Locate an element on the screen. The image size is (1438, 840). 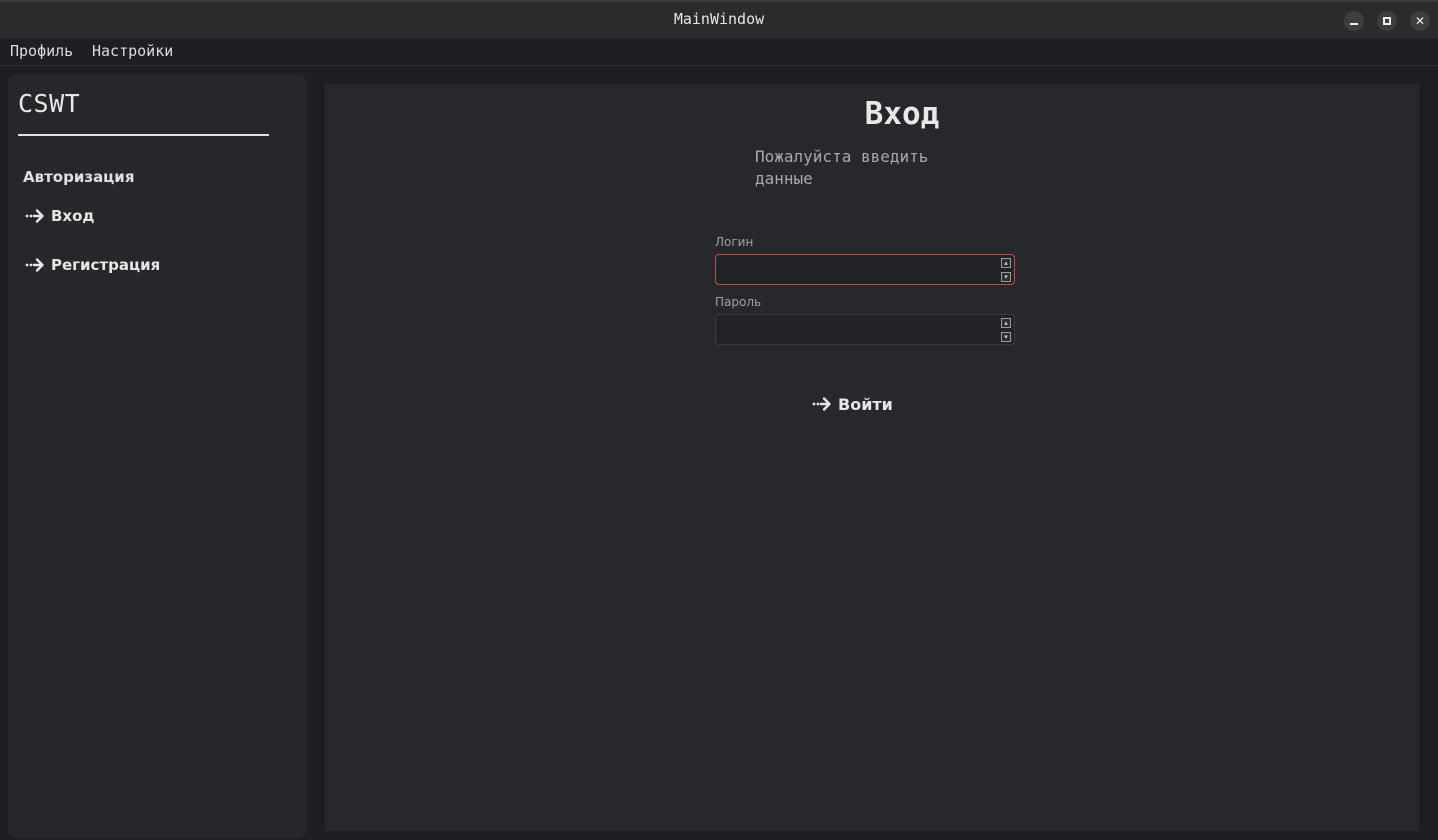
brand-divider is located at coordinates (143, 135).